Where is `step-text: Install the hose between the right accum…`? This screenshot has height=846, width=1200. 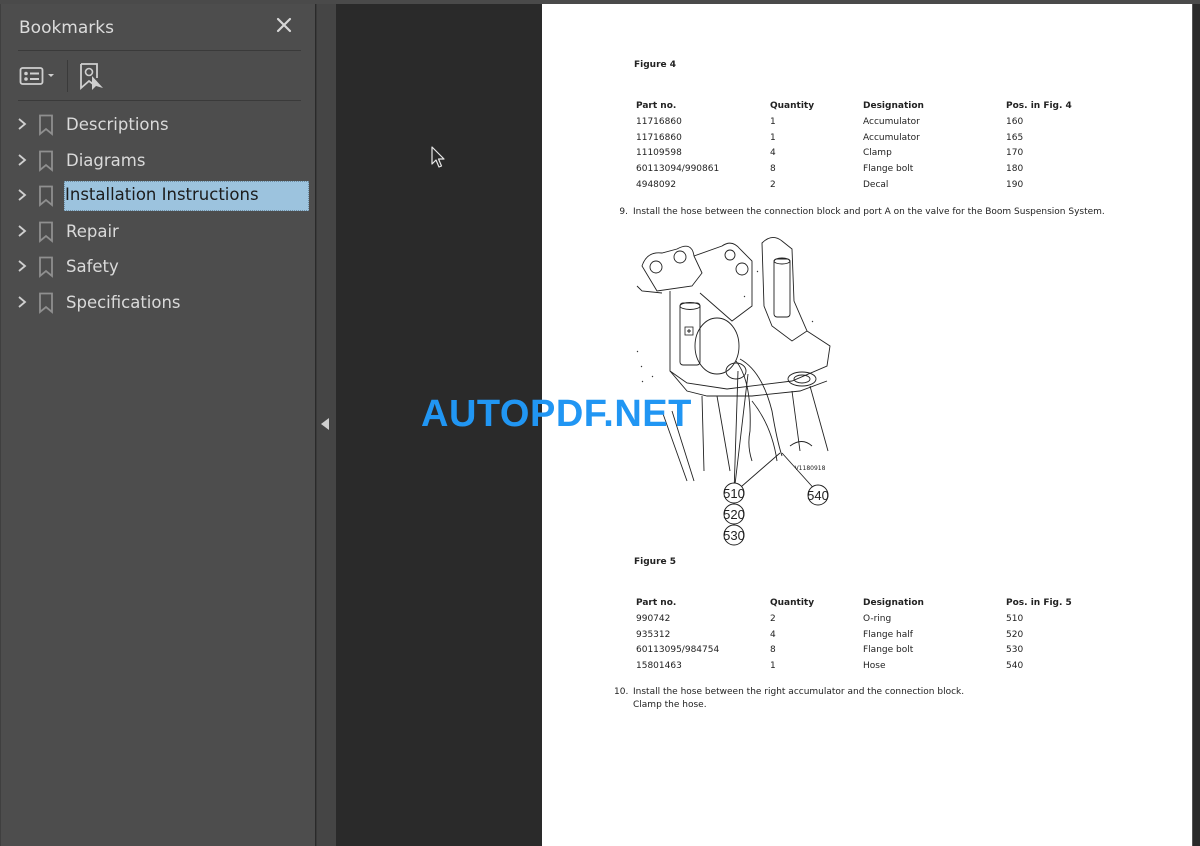 step-text: Install the hose between the right accum… is located at coordinates (799, 692).